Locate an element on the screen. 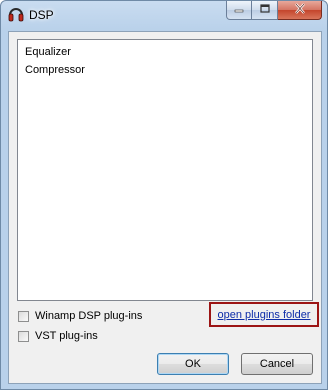 The height and width of the screenshot is (390, 328). minimize-button is located at coordinates (239, 10).